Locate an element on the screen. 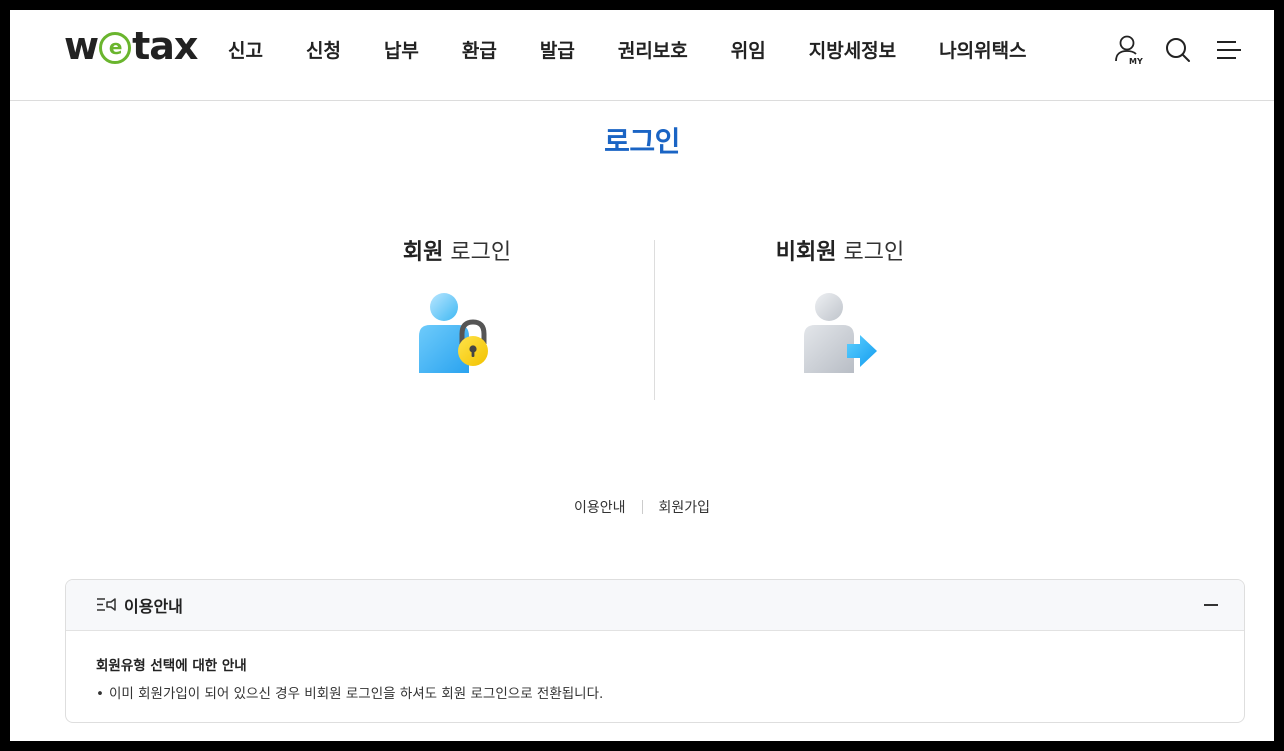 The width and height of the screenshot is (1284, 751). all-menu-button is located at coordinates (1228, 50).